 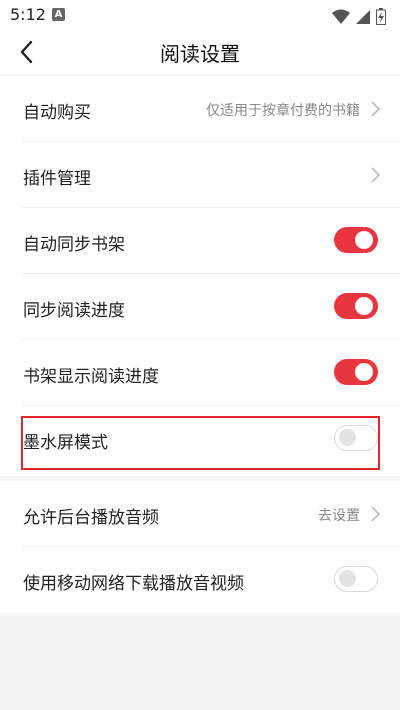 What do you see at coordinates (58, 14) in the screenshot?
I see `notification-a-icon: A` at bounding box center [58, 14].